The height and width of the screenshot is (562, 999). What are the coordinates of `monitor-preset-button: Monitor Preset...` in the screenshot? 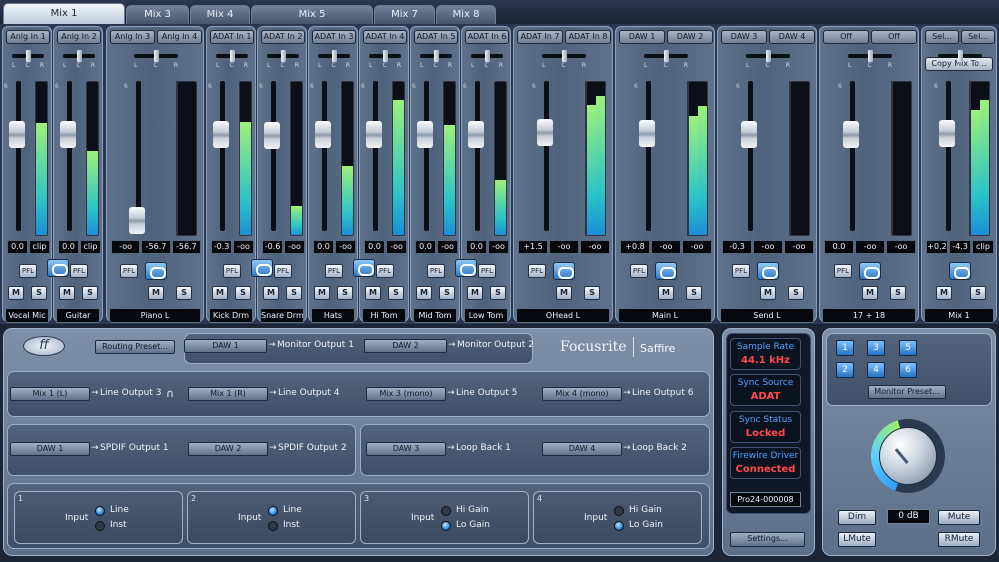 It's located at (907, 392).